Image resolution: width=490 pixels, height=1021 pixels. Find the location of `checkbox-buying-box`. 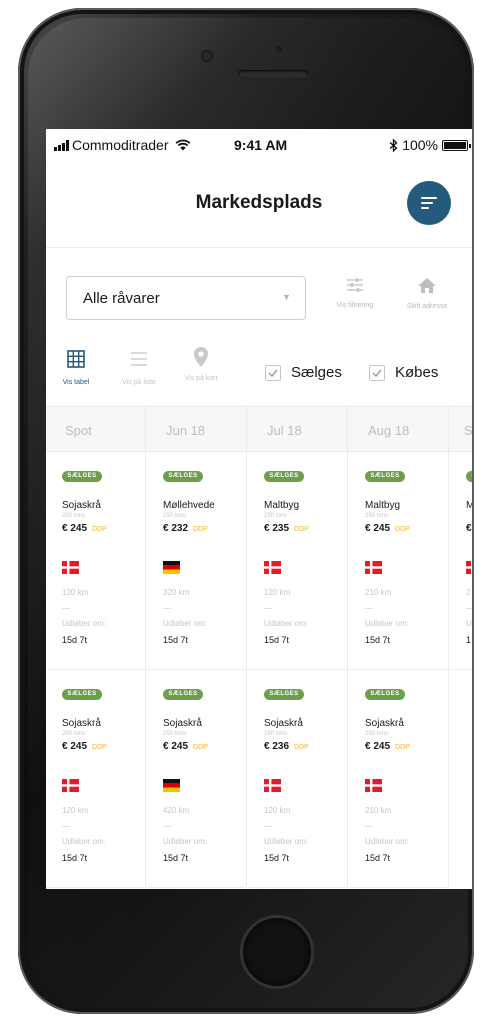

checkbox-buying-box is located at coordinates (377, 372).